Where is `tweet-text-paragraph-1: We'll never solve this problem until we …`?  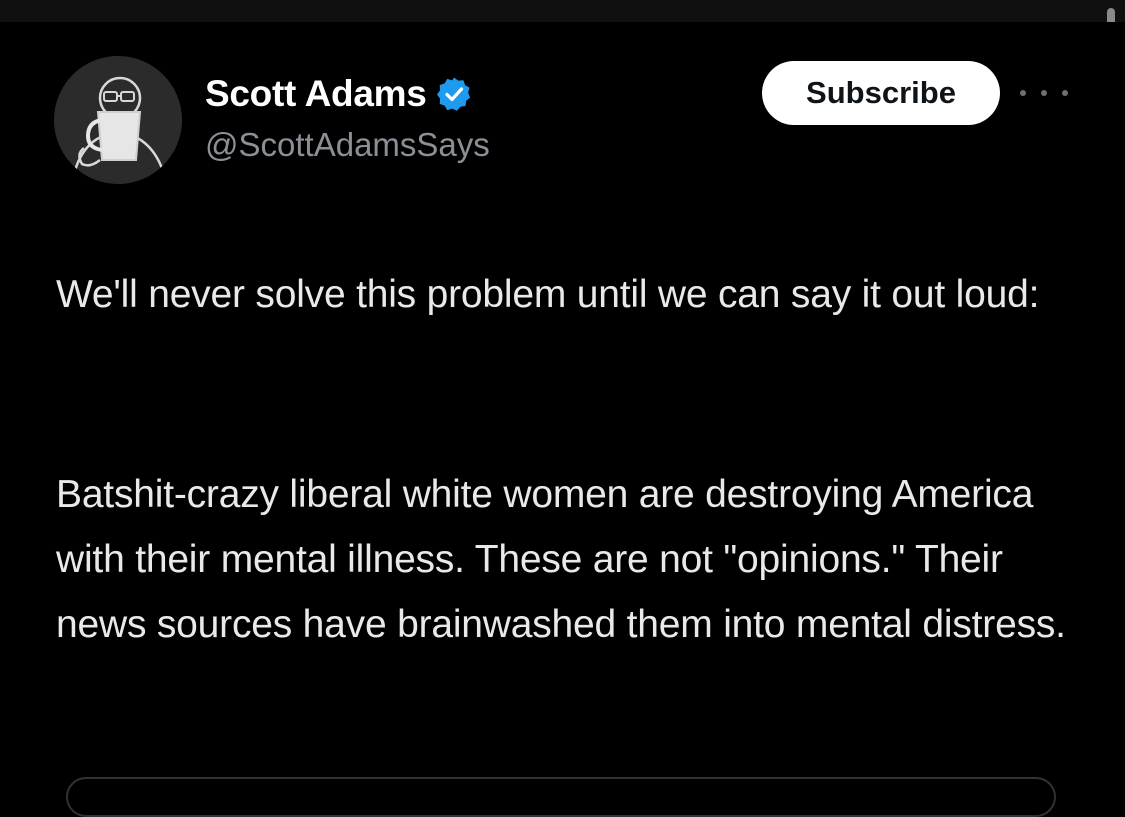 tweet-text-paragraph-1: We'll never solve this problem until we … is located at coordinates (548, 294).